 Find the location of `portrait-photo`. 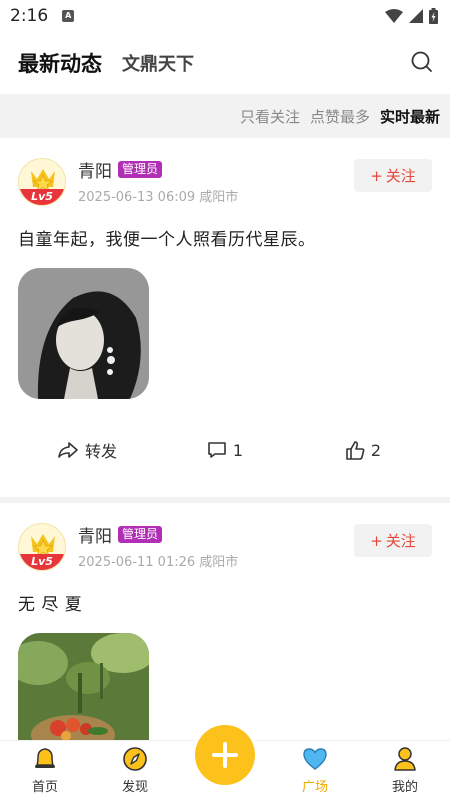

portrait-photo is located at coordinates (83, 333).